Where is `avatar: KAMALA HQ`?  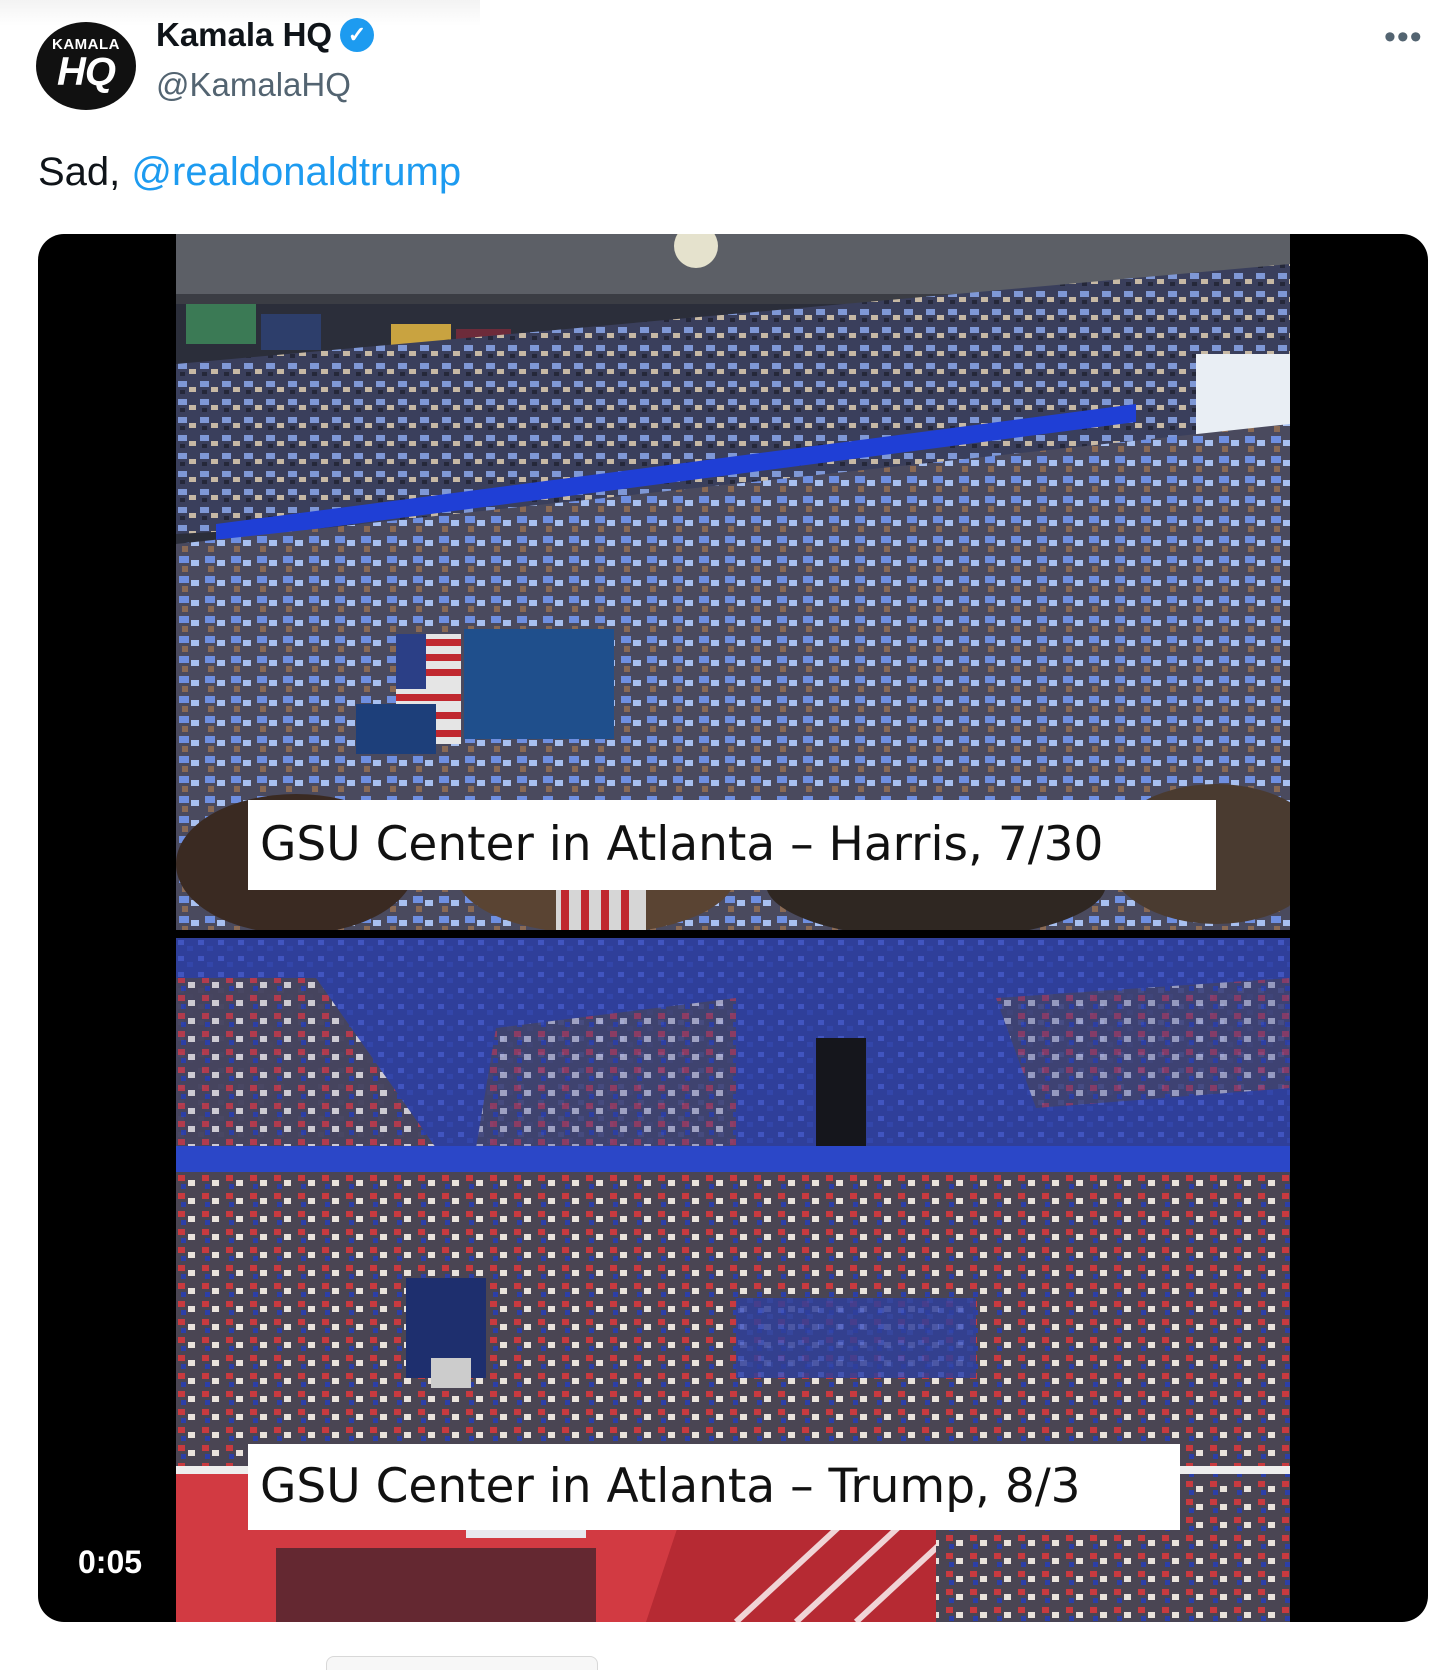 avatar: KAMALA HQ is located at coordinates (86, 66).